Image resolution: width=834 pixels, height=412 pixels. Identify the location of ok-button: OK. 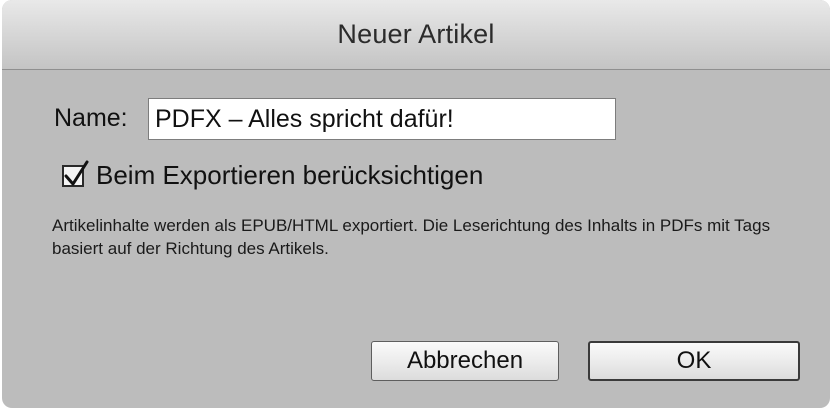
(694, 361).